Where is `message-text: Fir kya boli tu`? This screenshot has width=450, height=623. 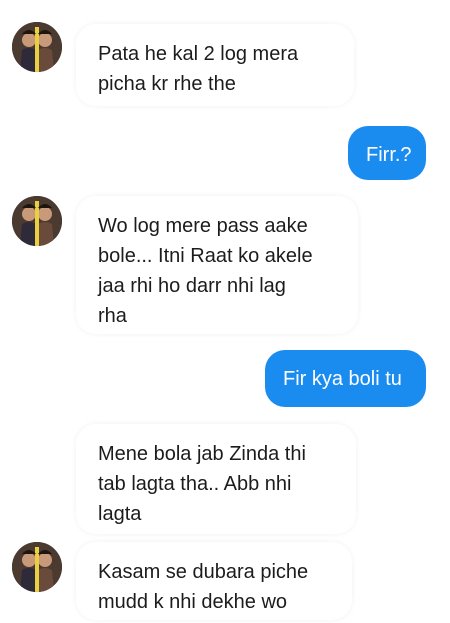
message-text: Fir kya boli tu is located at coordinates (342, 379).